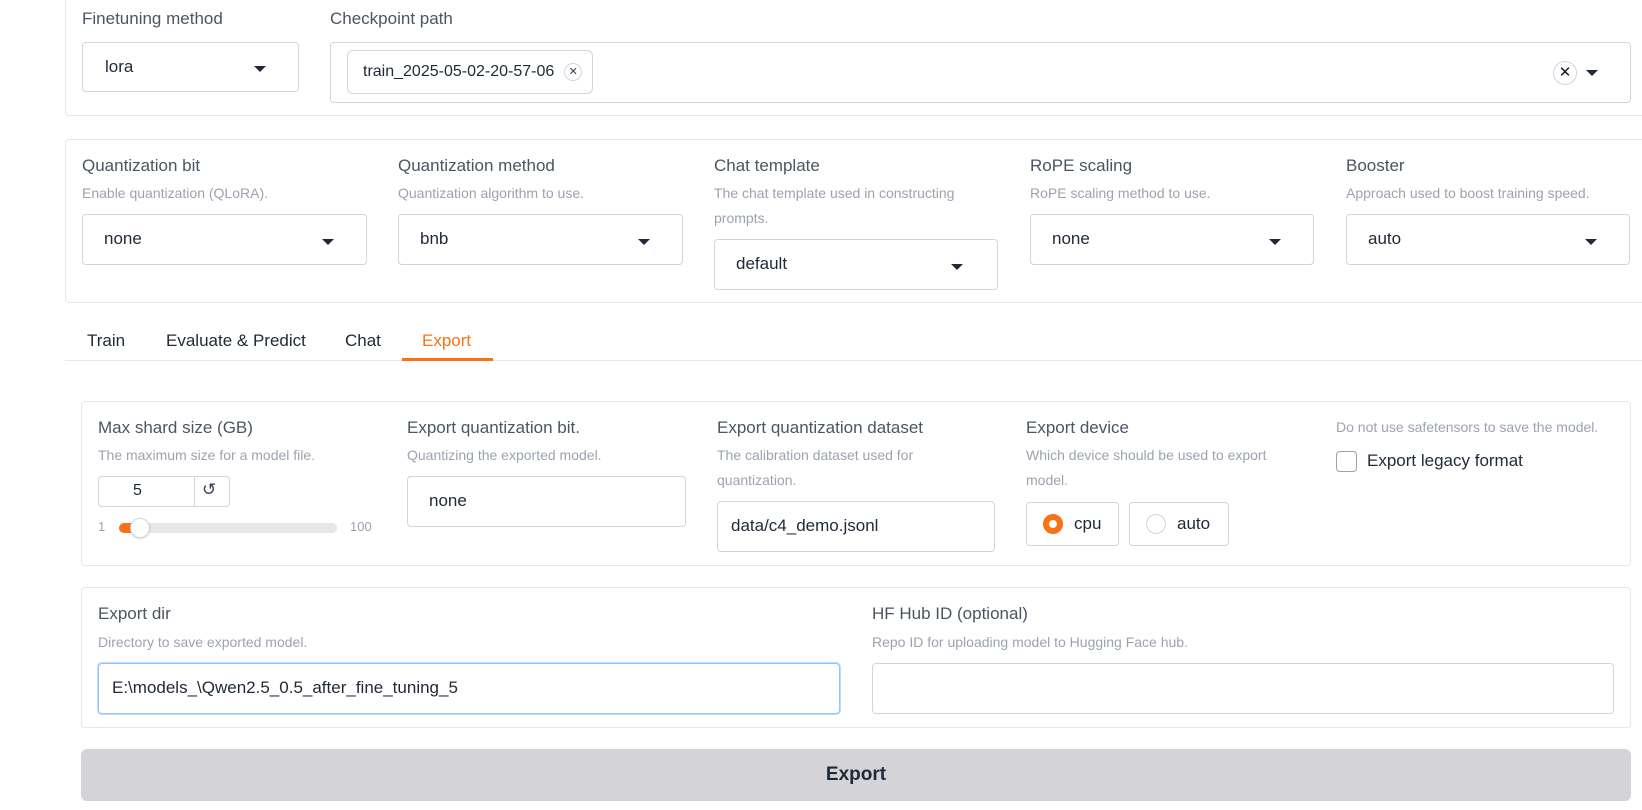  Describe the element at coordinates (448, 500) in the screenshot. I see `export-quant-bit-value: none` at that location.